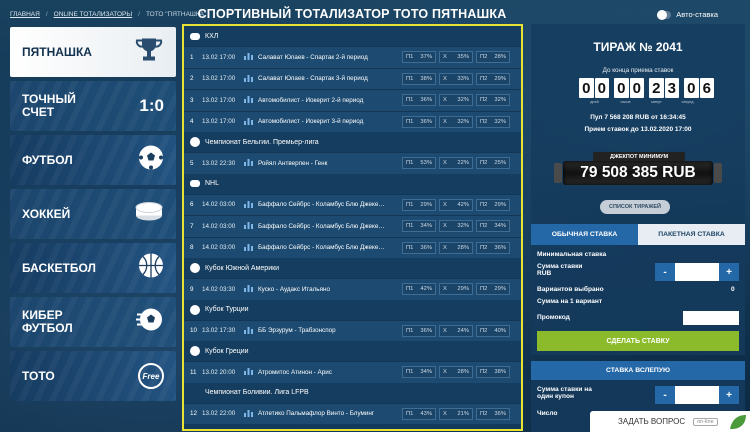 The height and width of the screenshot is (432, 750). I want to click on outcome-x-button: Х 42%, so click(456, 204).